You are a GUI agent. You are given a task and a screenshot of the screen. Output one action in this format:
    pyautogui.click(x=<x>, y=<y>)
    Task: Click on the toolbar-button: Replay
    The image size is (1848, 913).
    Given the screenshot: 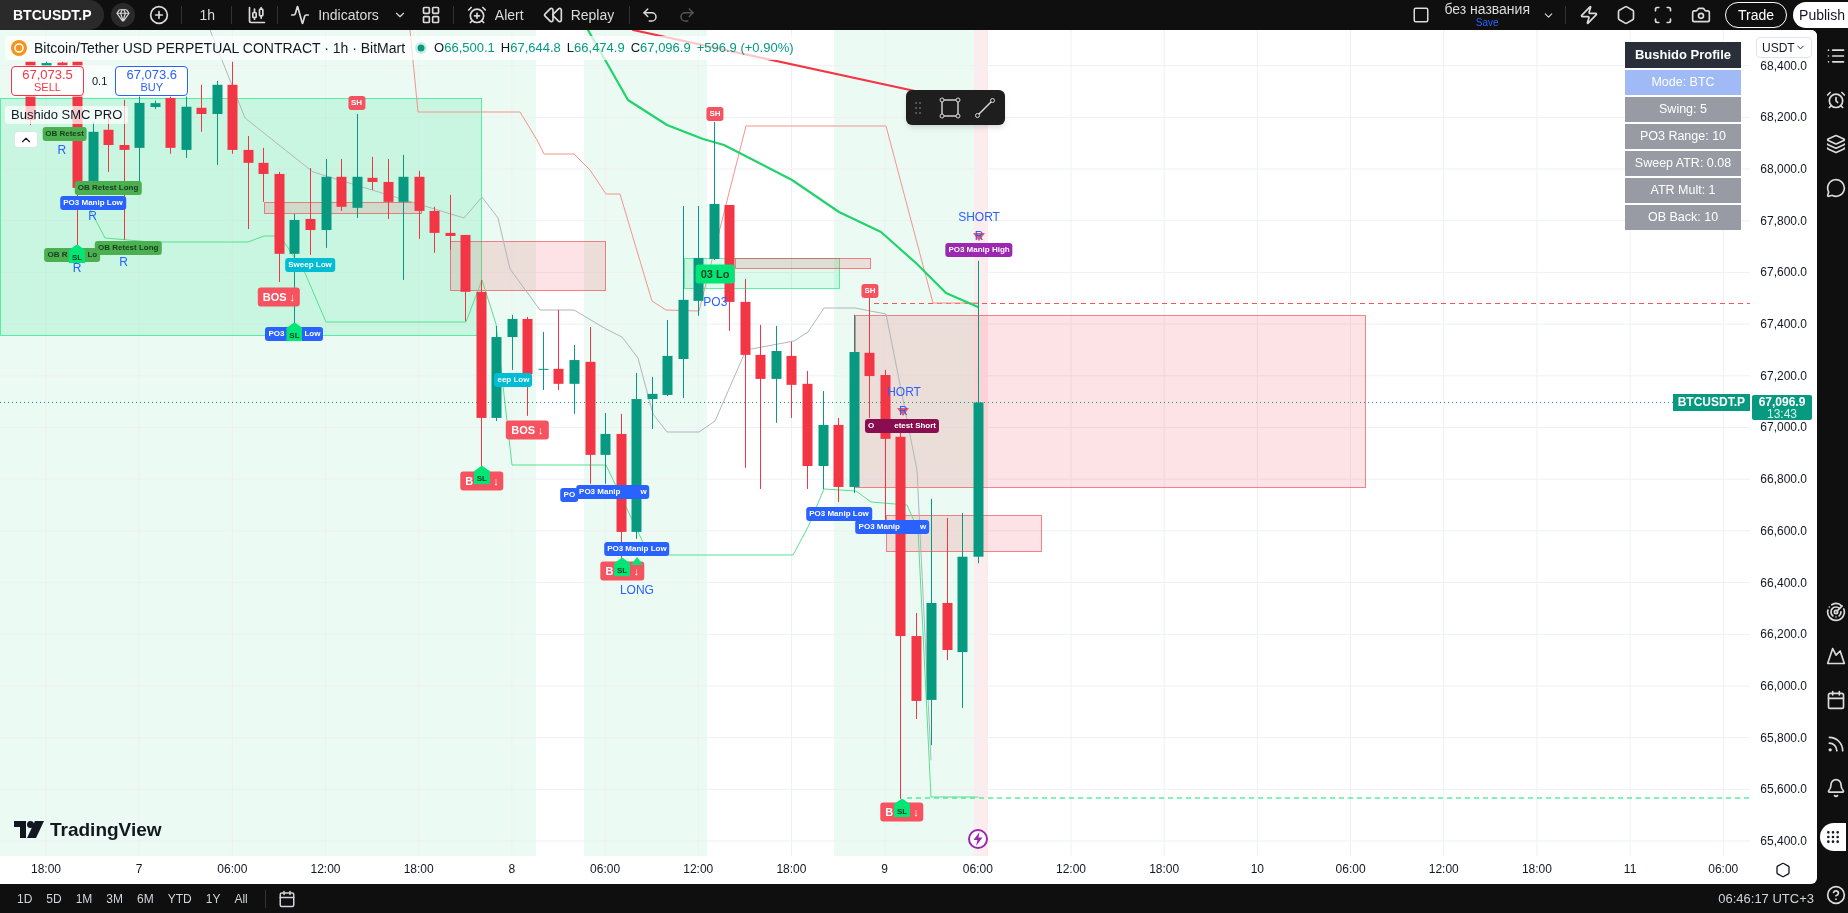 What is the action you would take?
    pyautogui.click(x=578, y=15)
    